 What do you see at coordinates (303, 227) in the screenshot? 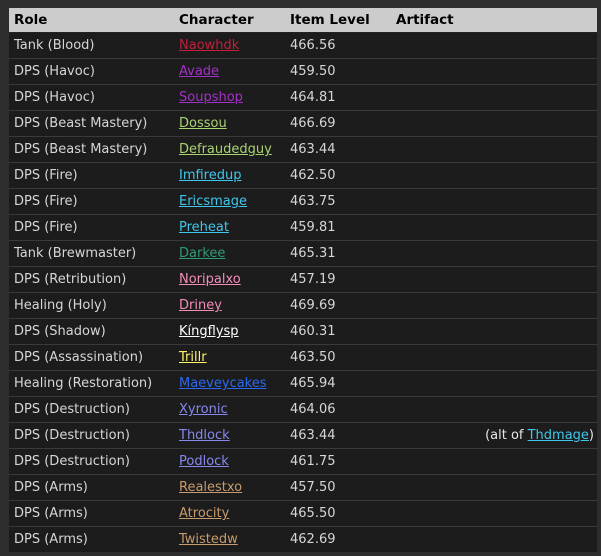
I see `table-row: DPS (Fire) Preheat 459.81` at bounding box center [303, 227].